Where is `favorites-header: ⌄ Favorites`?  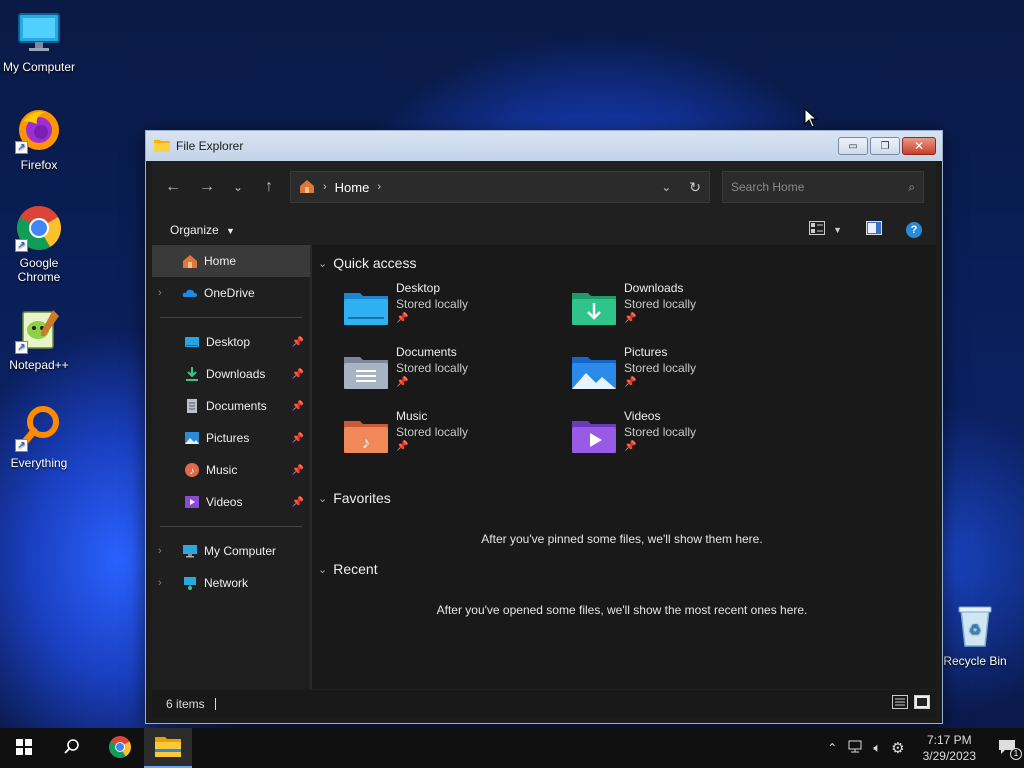 favorites-header: ⌄ Favorites is located at coordinates (354, 498).